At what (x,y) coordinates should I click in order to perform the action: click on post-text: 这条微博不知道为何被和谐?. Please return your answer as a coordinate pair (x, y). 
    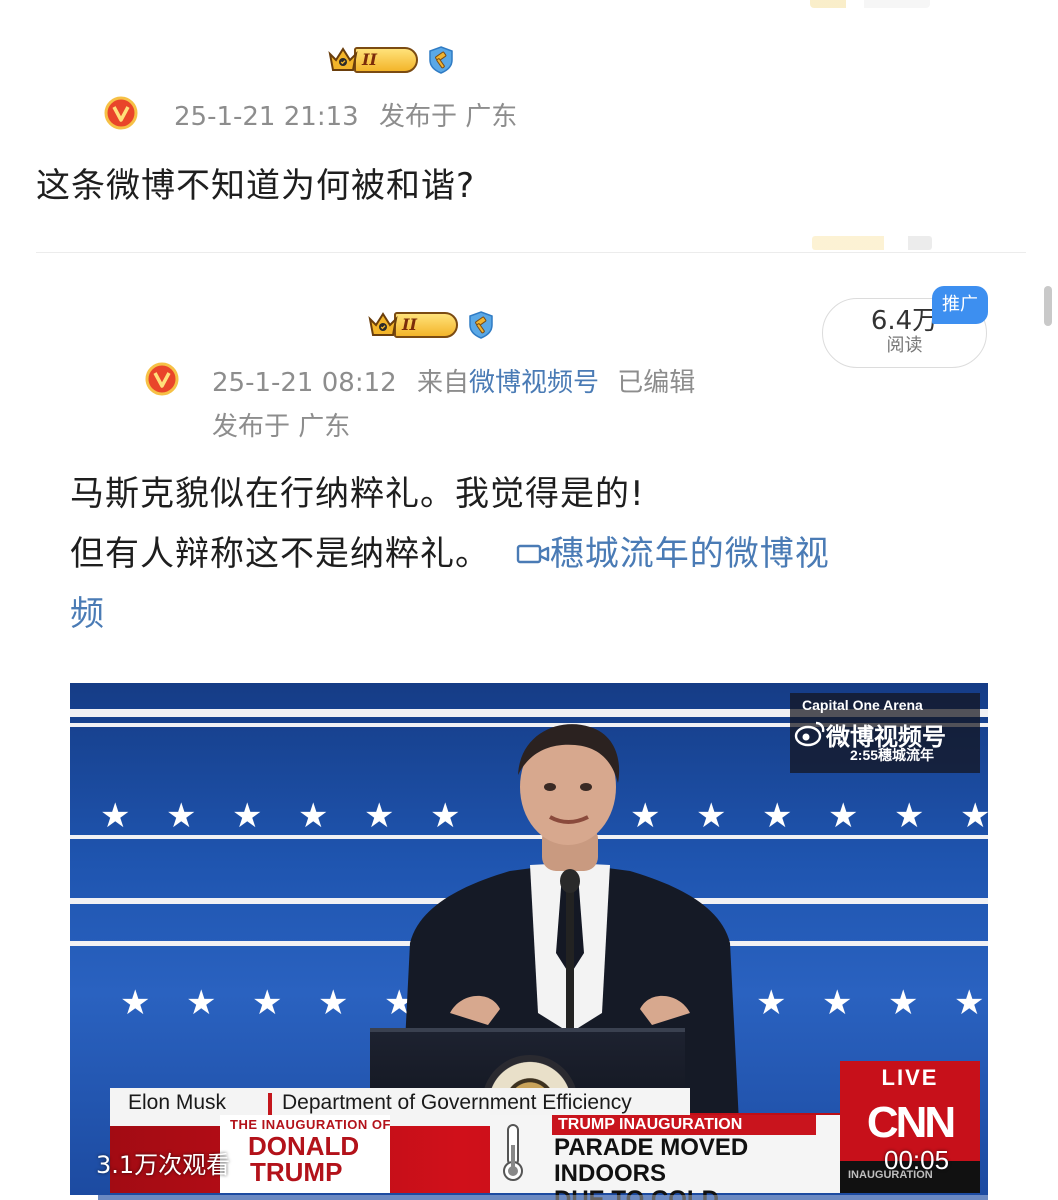
    Looking at the image, I should click on (256, 186).